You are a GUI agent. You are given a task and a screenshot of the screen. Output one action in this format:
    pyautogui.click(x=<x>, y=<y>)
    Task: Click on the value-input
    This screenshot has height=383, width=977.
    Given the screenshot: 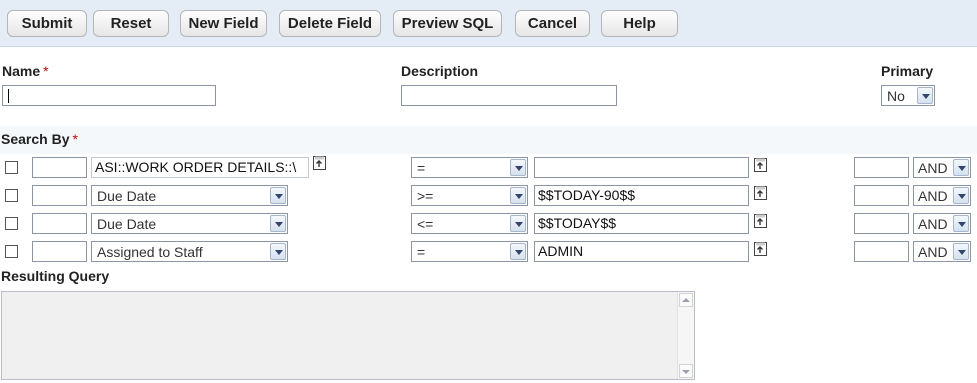 What is the action you would take?
    pyautogui.click(x=641, y=167)
    